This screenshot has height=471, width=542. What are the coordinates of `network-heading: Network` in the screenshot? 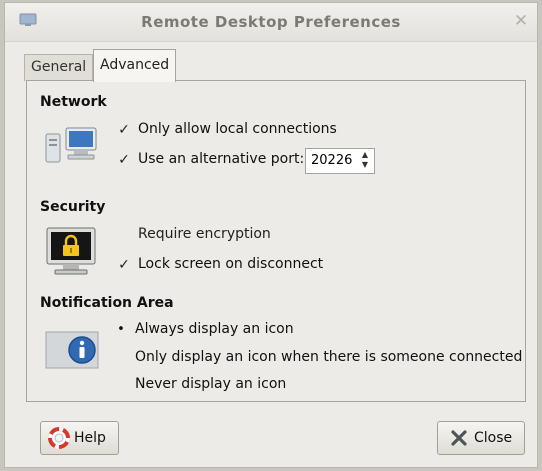 It's located at (73, 102).